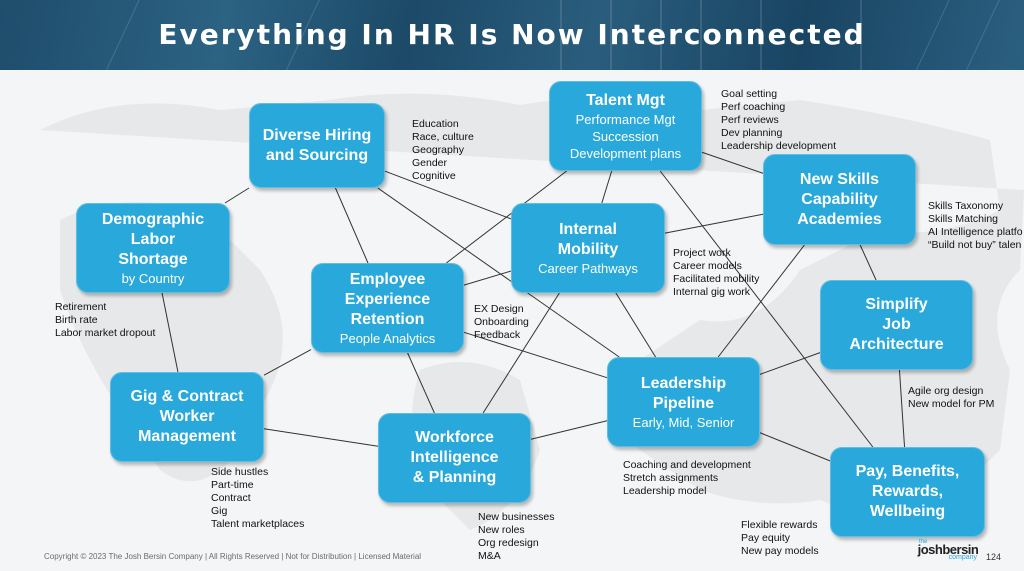 The height and width of the screenshot is (571, 1024). Describe the element at coordinates (778, 146) in the screenshot. I see `note-item: Leadership development` at that location.